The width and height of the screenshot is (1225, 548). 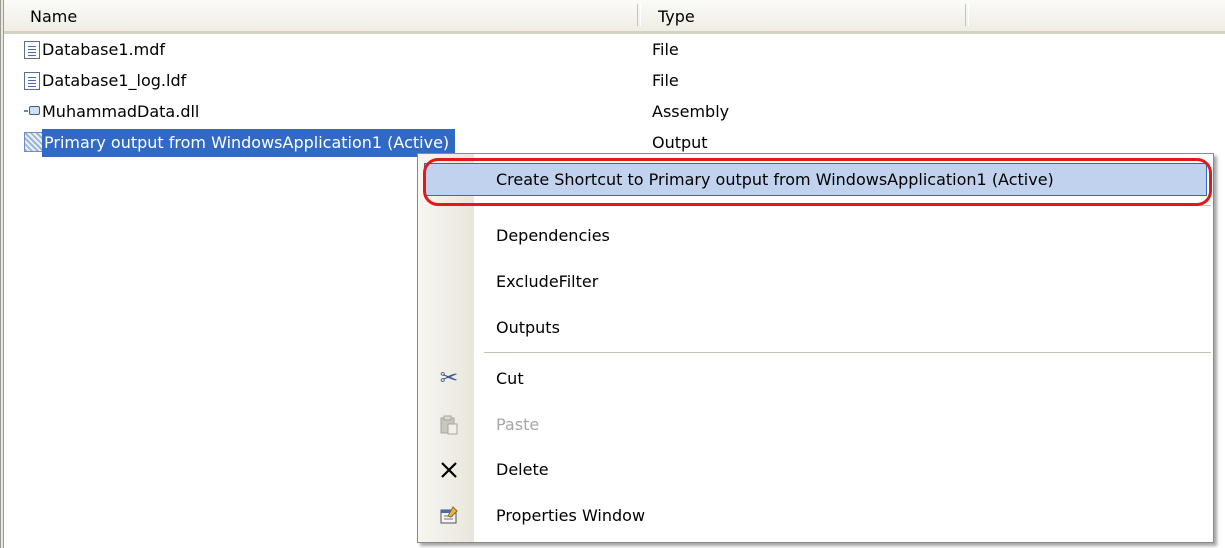 What do you see at coordinates (518, 424) in the screenshot?
I see `menu-item-label: Paste` at bounding box center [518, 424].